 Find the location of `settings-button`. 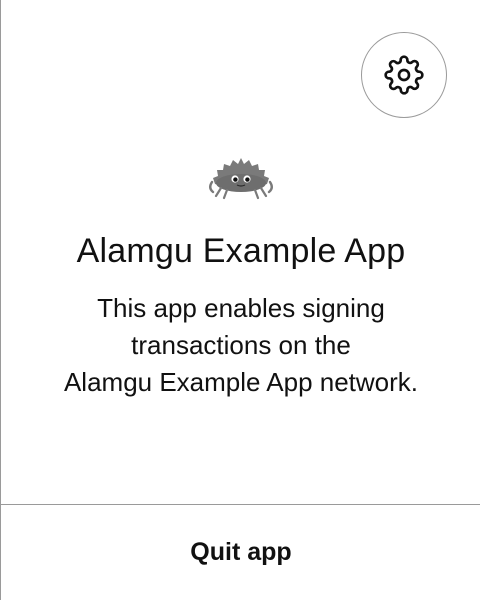

settings-button is located at coordinates (404, 75).